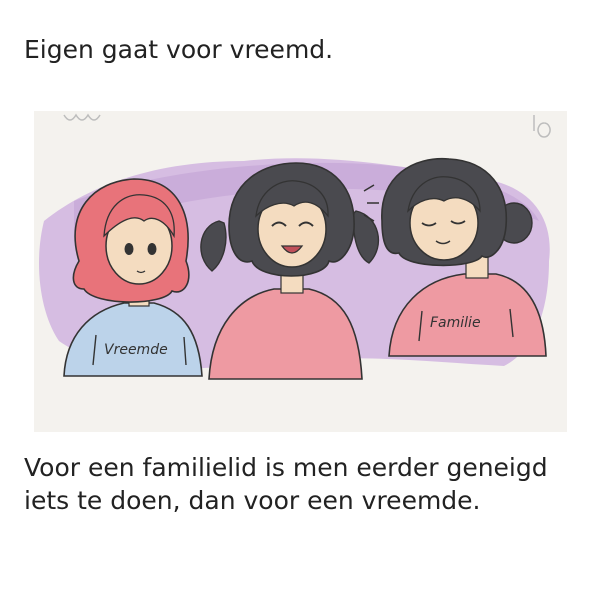 This screenshot has width=591, height=591. Describe the element at coordinates (179, 49) in the screenshot. I see `card-title: Eigen gaat voor vreemd.` at that location.